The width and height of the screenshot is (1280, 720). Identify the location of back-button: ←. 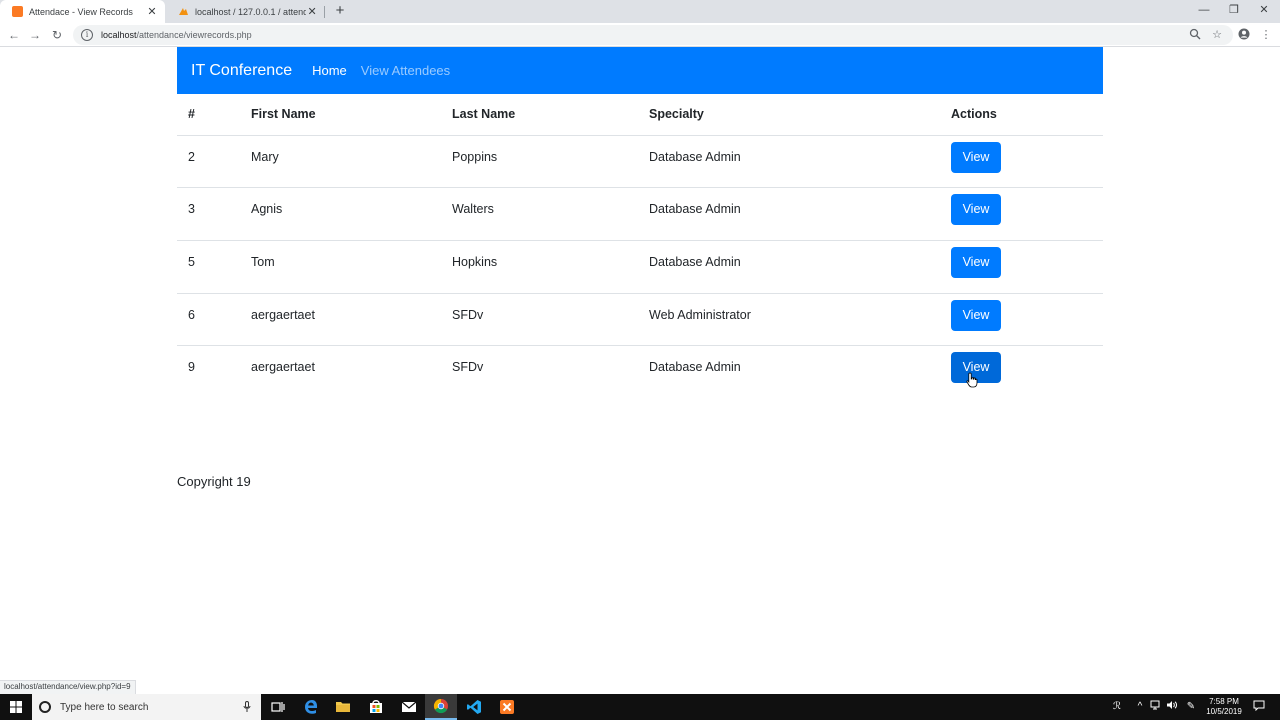
(14, 35).